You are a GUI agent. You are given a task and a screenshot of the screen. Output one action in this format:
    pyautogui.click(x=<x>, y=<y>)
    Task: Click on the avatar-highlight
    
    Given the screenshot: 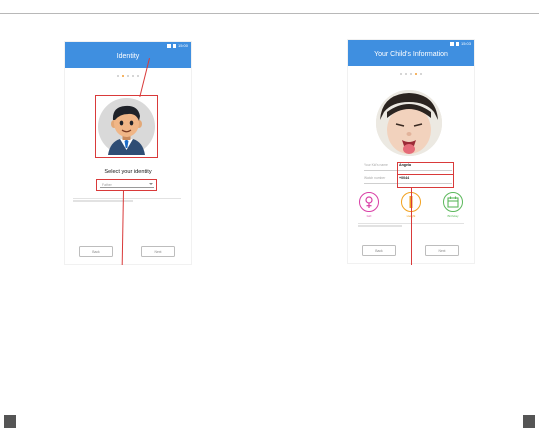 What is the action you would take?
    pyautogui.click(x=126, y=126)
    